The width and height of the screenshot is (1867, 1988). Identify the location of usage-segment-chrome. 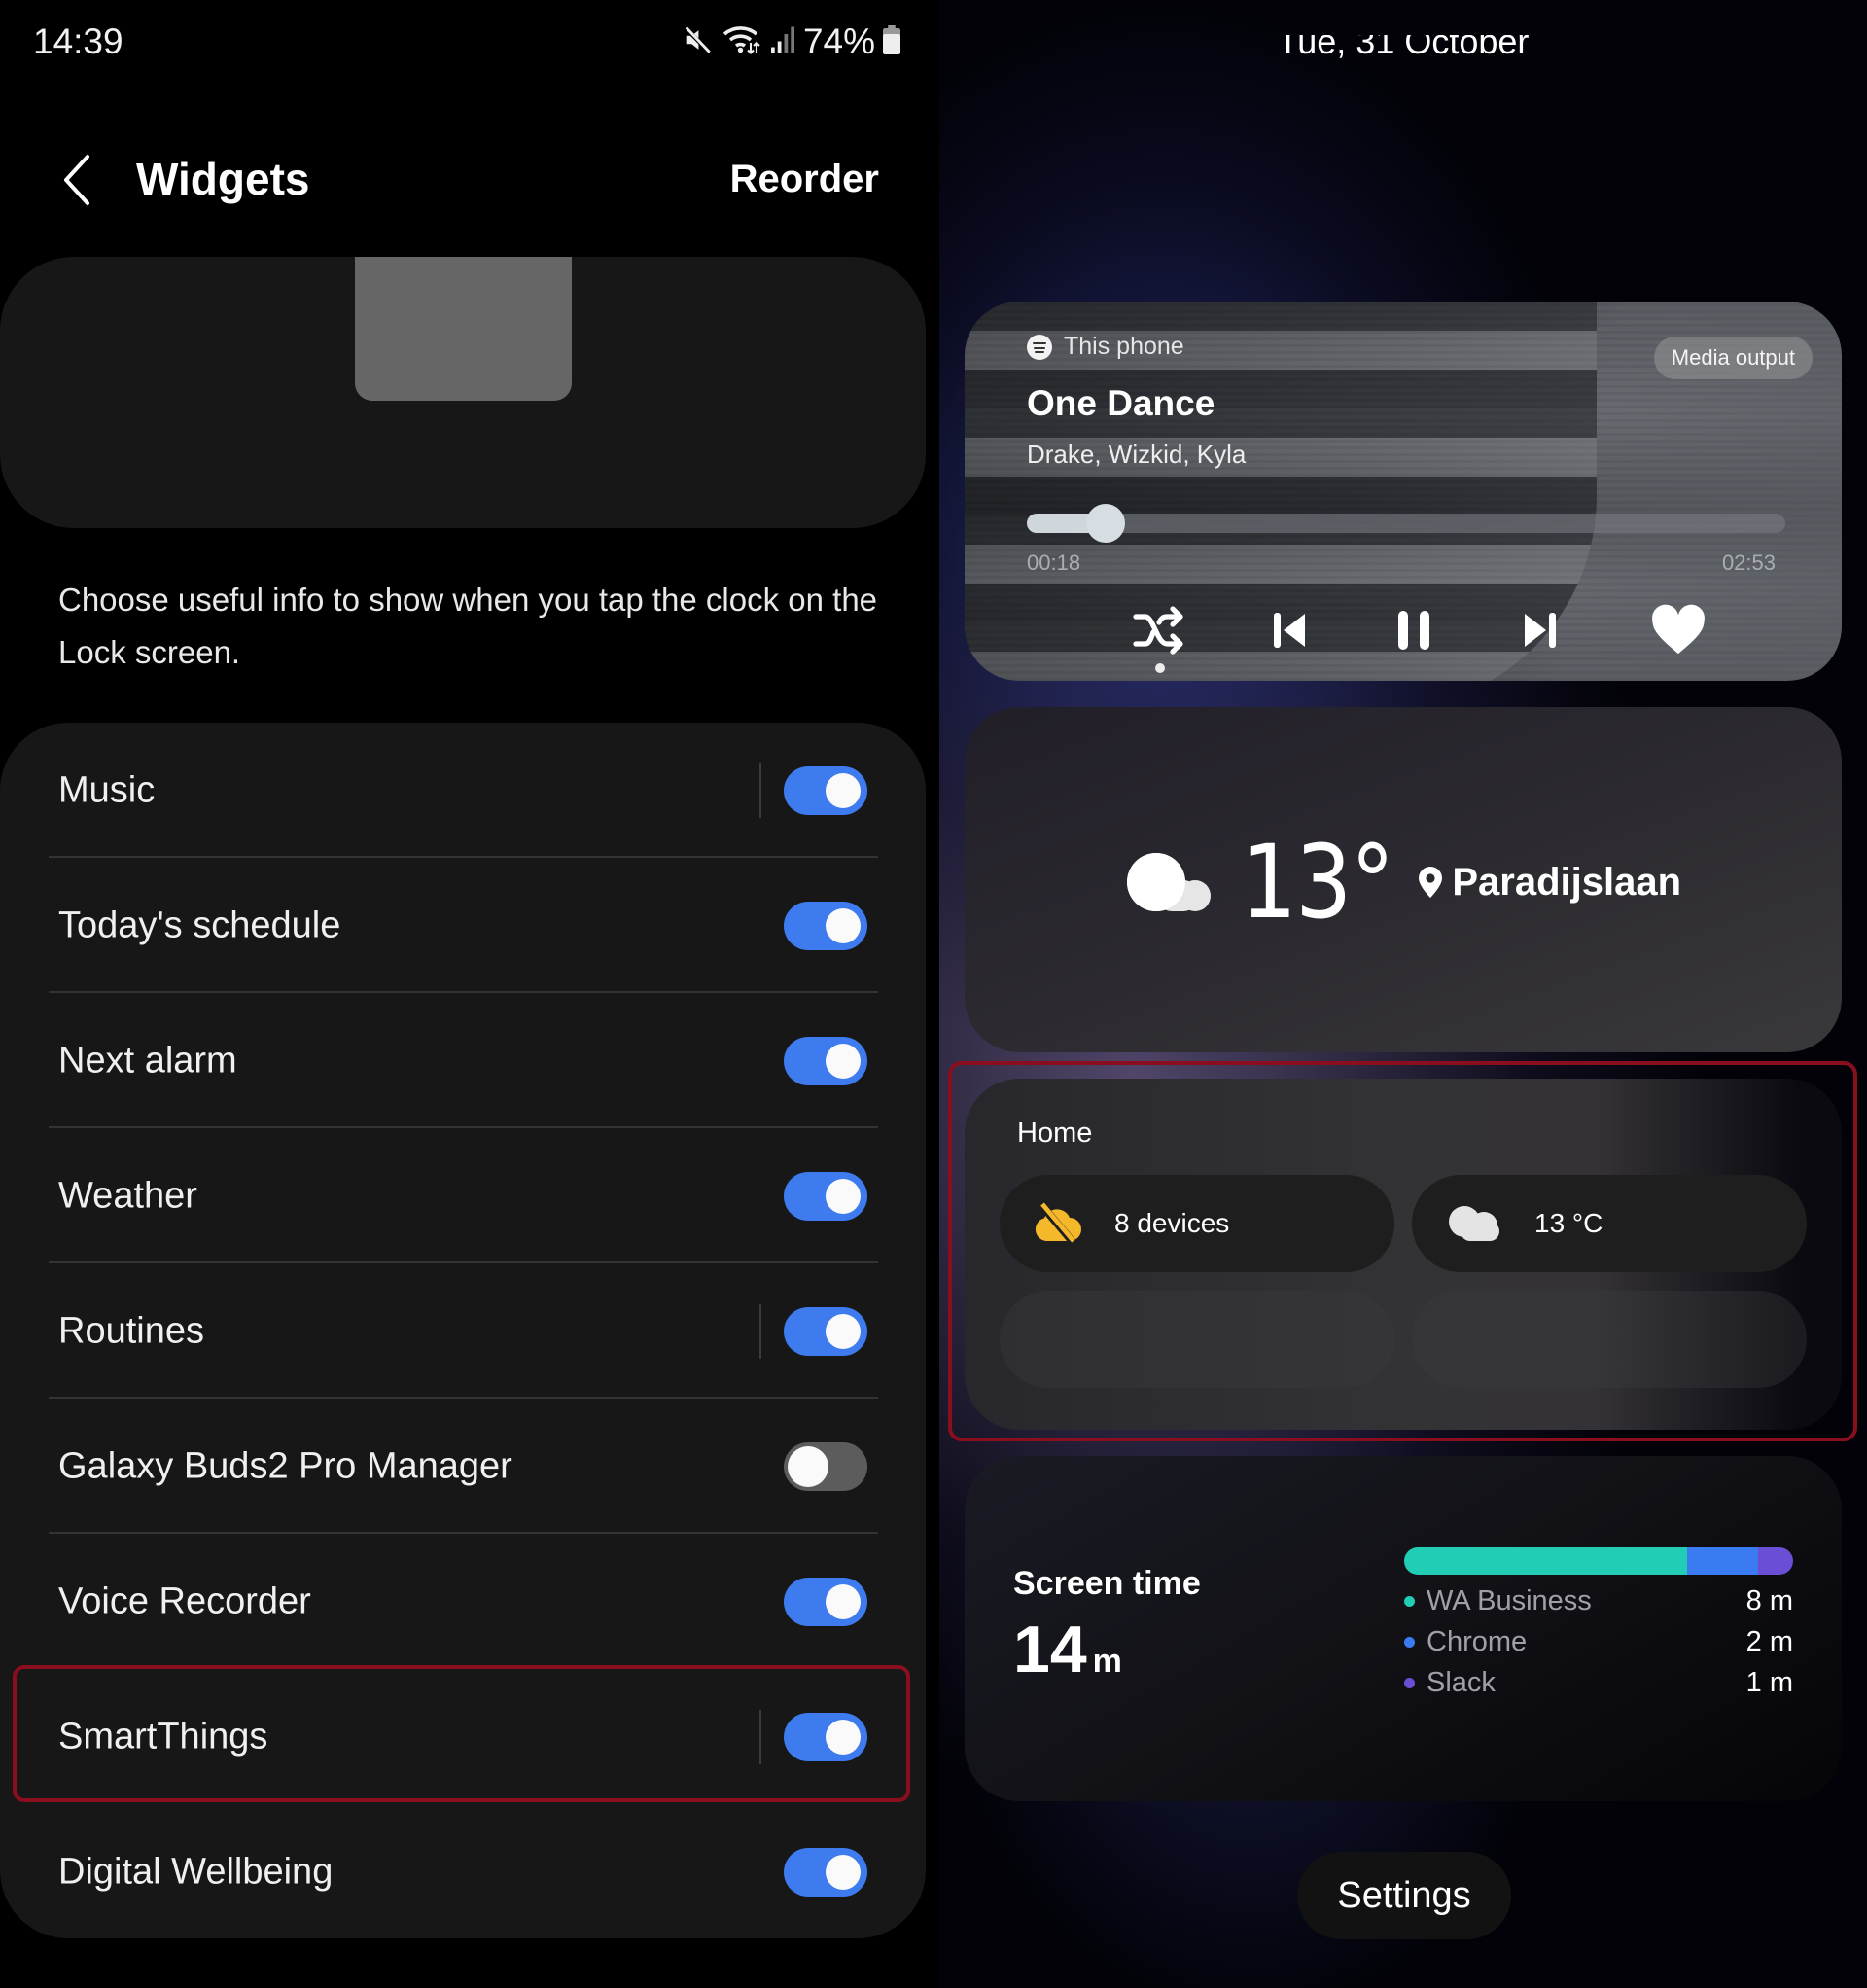
(1722, 1561).